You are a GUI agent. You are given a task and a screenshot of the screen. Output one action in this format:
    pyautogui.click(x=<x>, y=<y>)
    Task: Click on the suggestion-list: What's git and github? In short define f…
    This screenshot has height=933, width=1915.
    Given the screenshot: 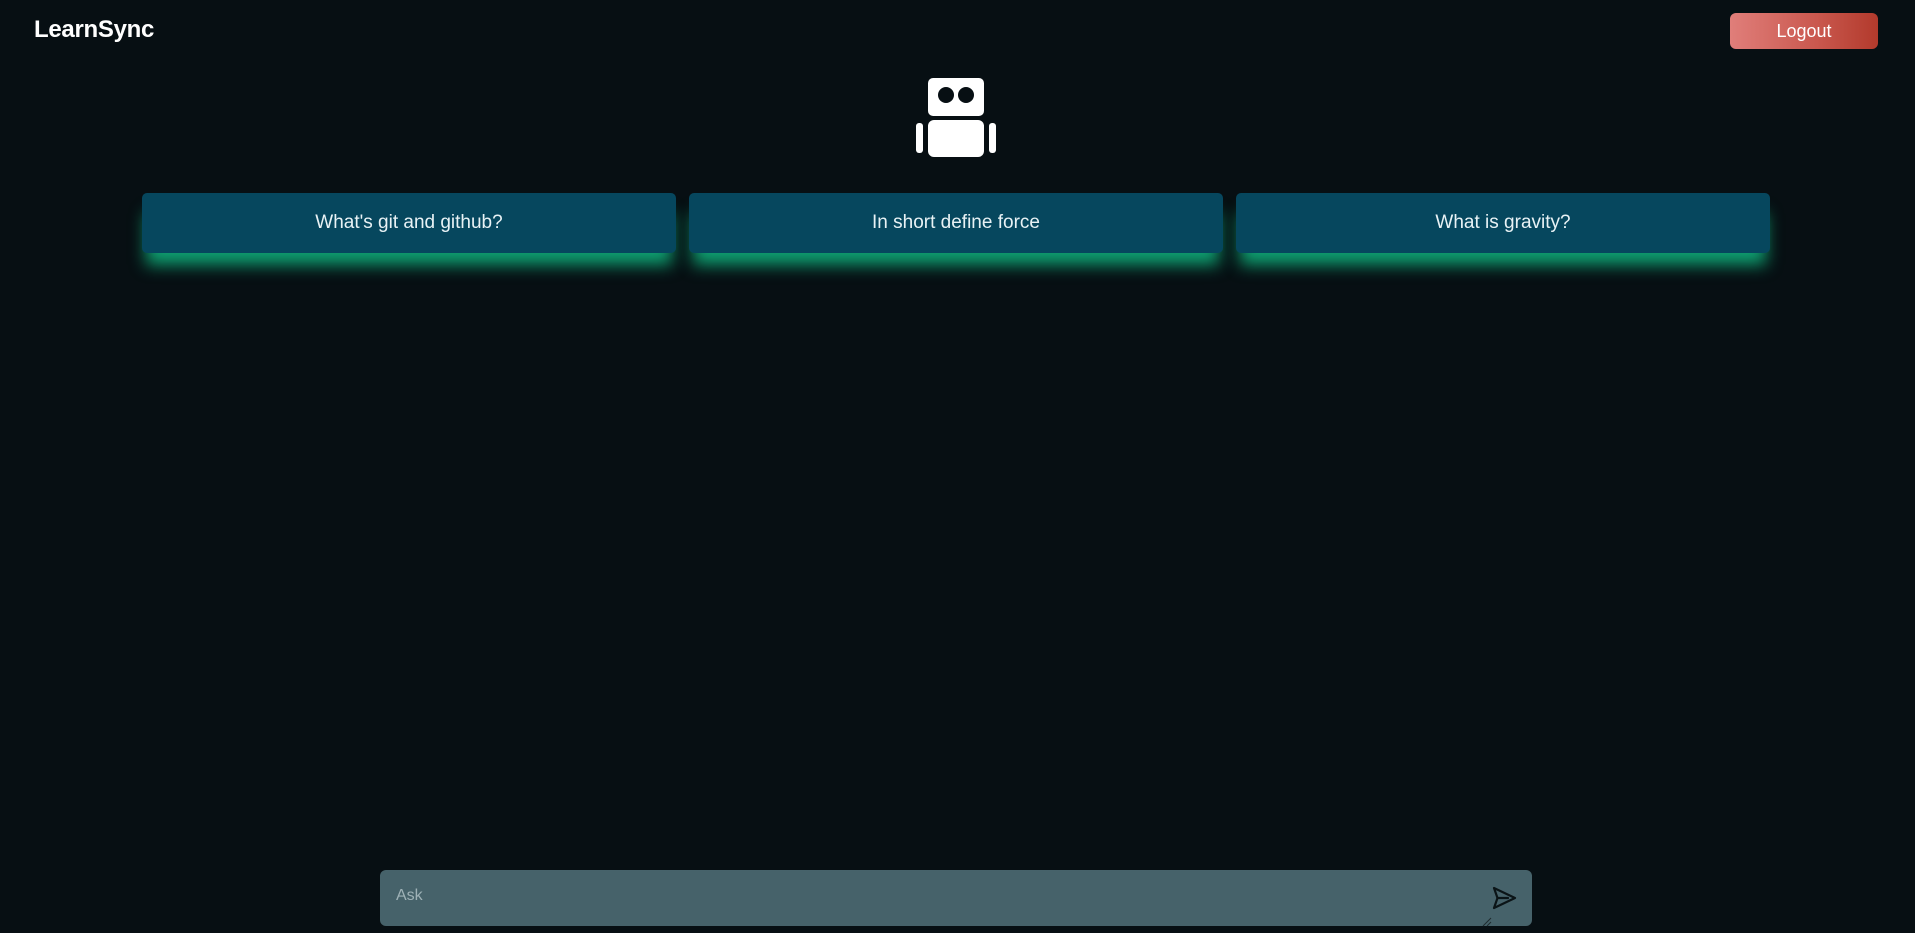 What is the action you would take?
    pyautogui.click(x=956, y=223)
    